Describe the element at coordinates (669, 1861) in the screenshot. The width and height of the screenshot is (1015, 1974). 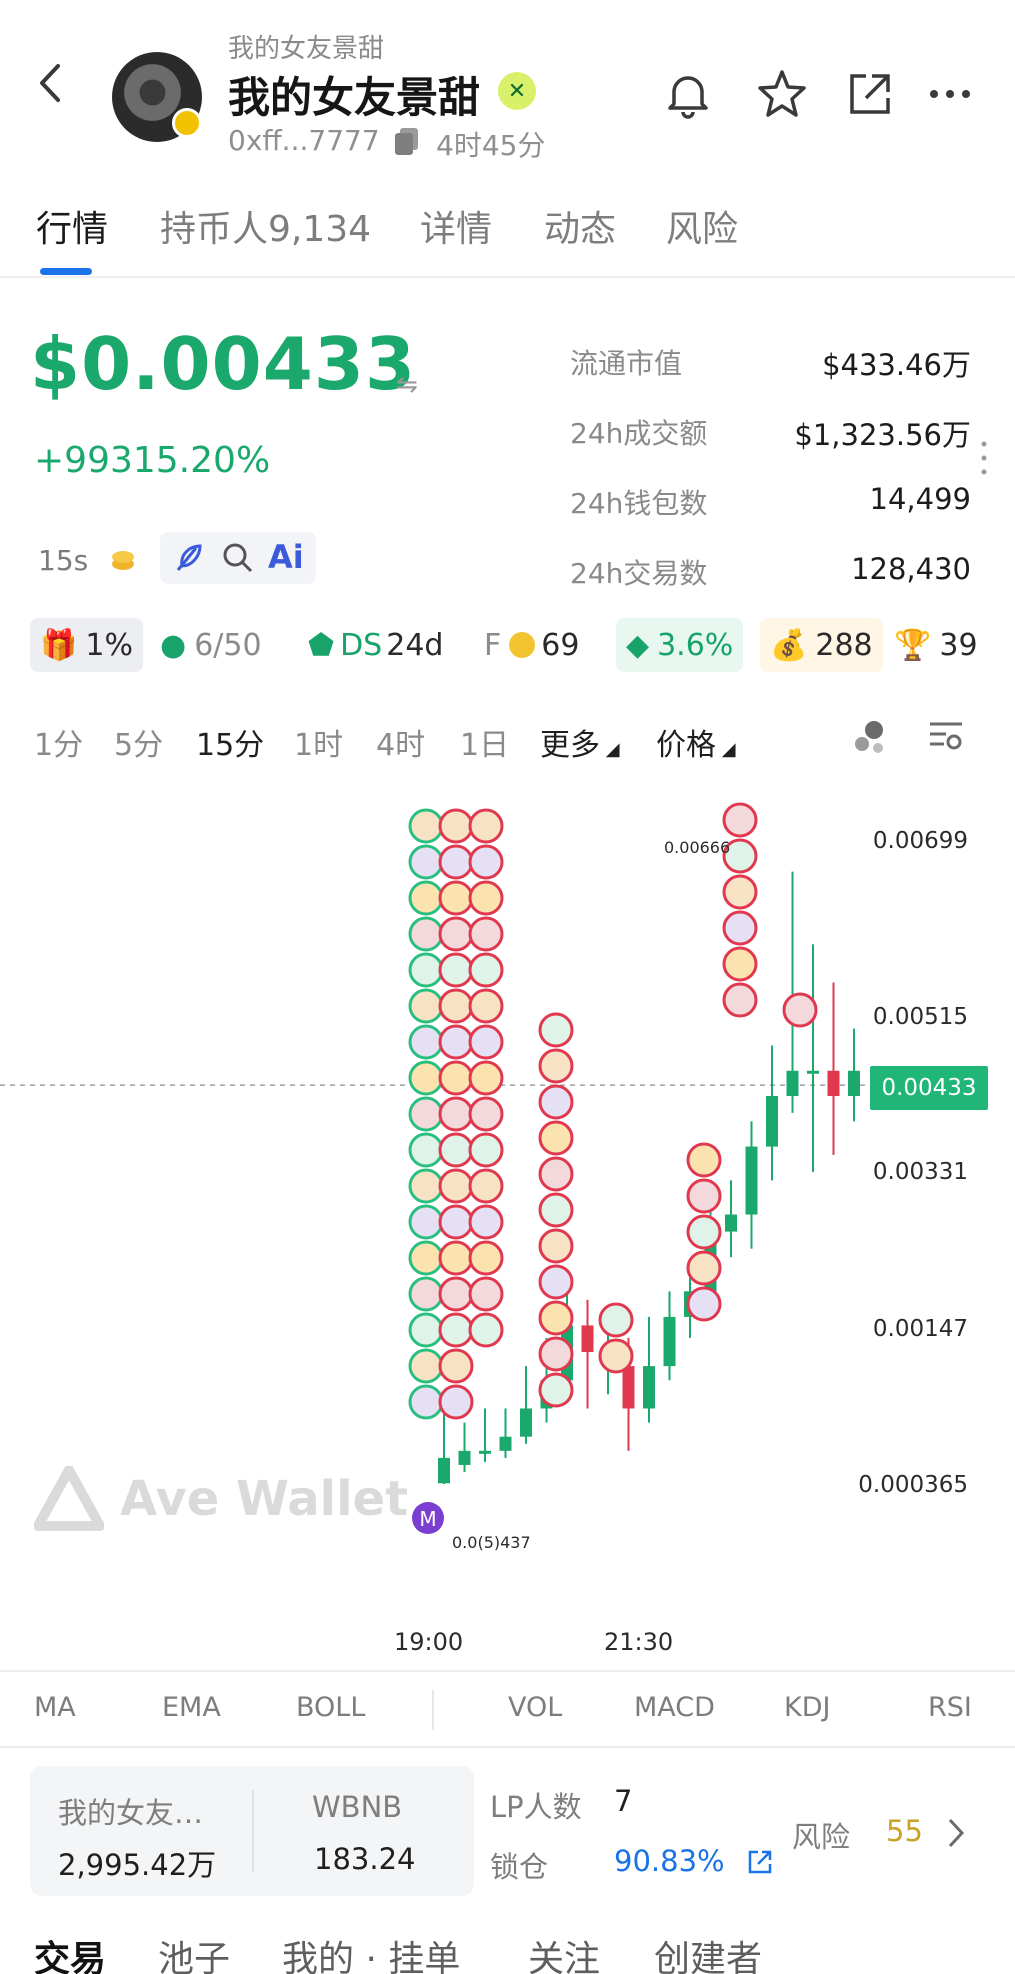
I see `lock-value: 90.83%` at that location.